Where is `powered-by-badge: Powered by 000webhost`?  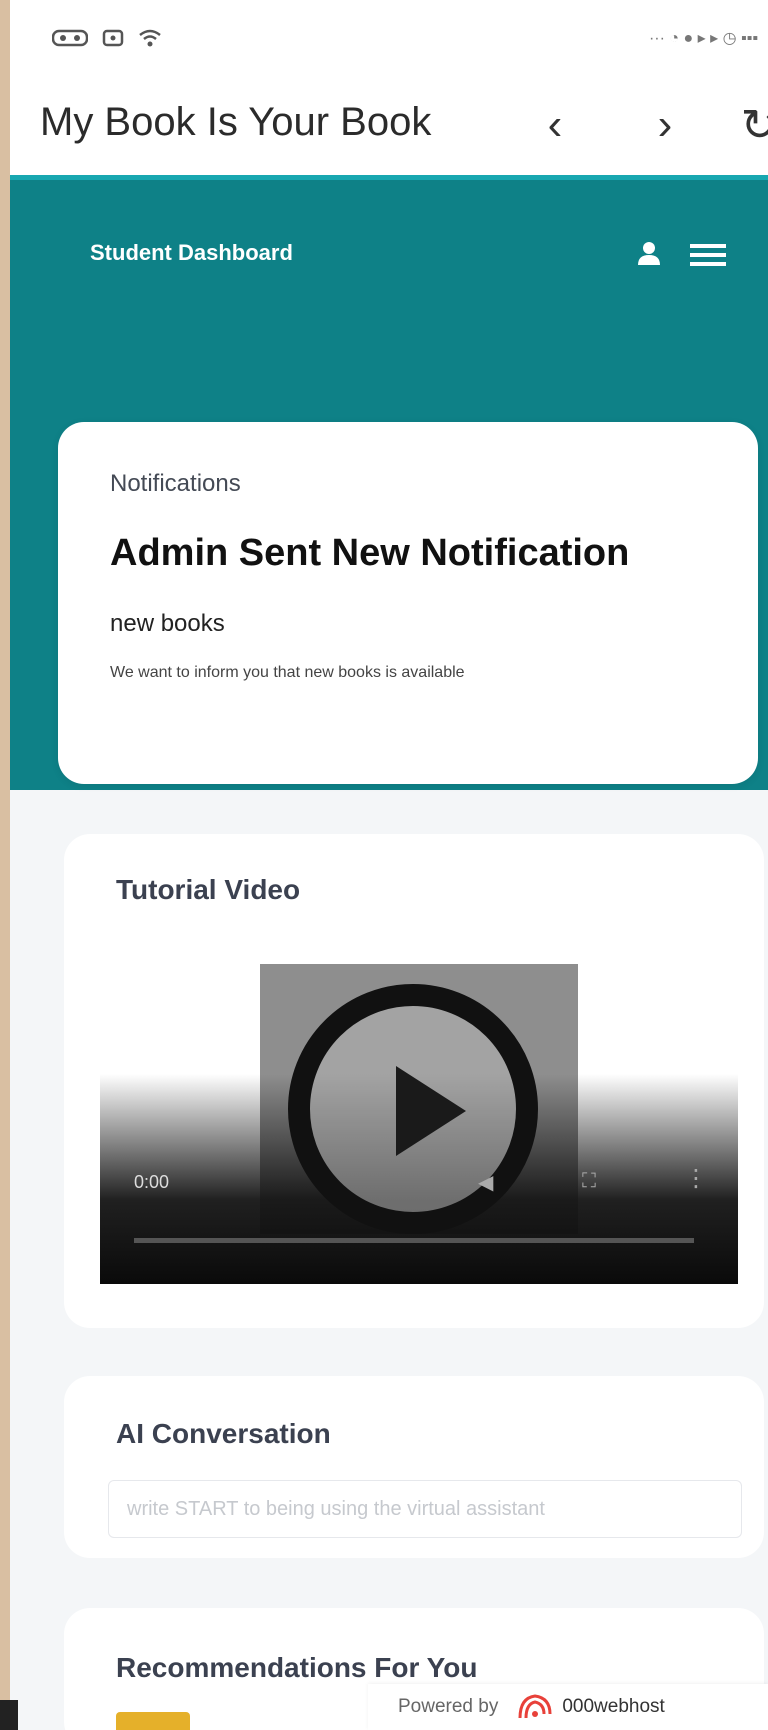
powered-by-badge: Powered by 000webhost is located at coordinates (568, 1707).